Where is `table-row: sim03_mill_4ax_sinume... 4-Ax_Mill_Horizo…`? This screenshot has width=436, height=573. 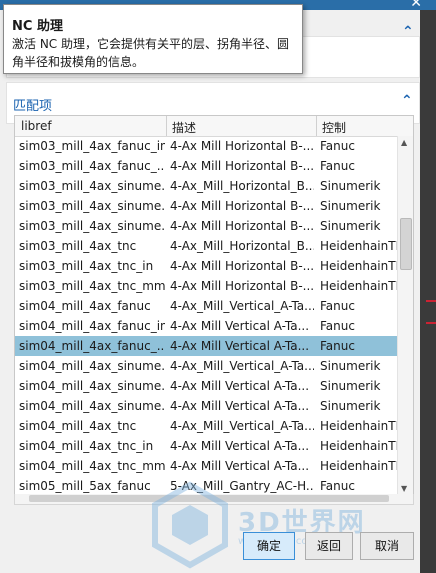 table-row: sim03_mill_4ax_sinume... 4-Ax_Mill_Horizo… is located at coordinates (206, 186).